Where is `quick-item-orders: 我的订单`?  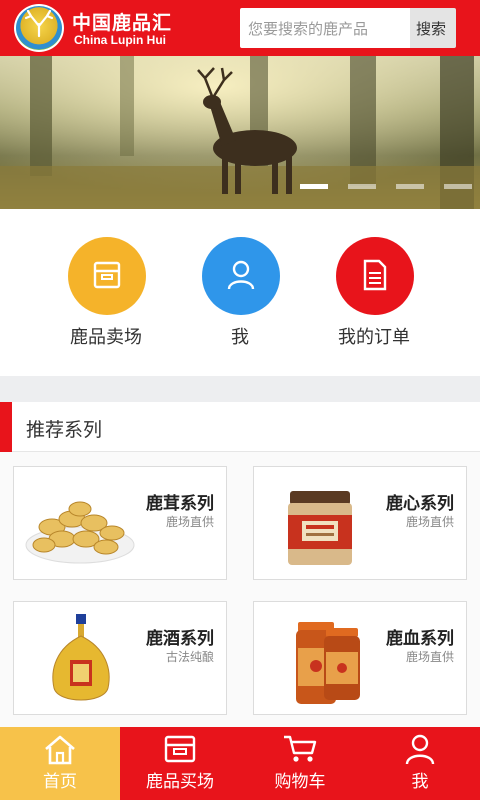 quick-item-orders: 我的订单 is located at coordinates (374, 297).